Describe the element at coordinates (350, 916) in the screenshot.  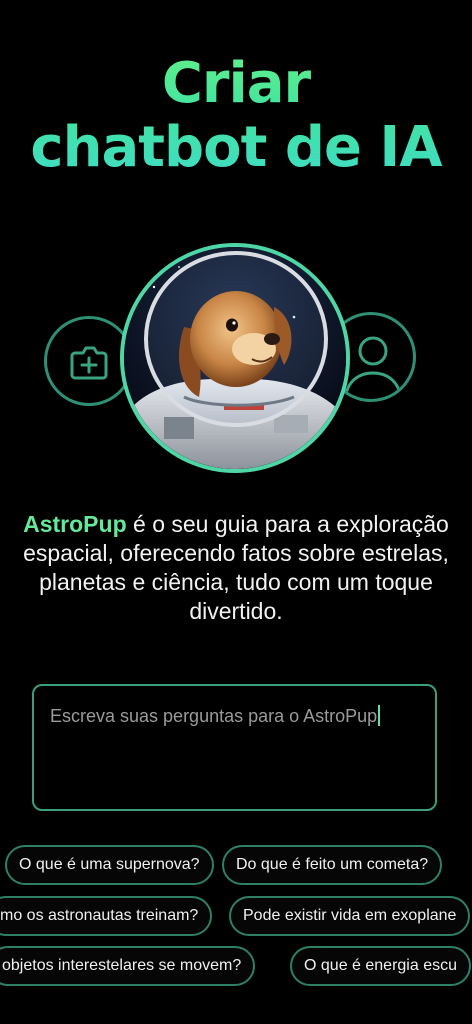
I see `suggestion-chip: Pode existir vida em exoplane` at that location.